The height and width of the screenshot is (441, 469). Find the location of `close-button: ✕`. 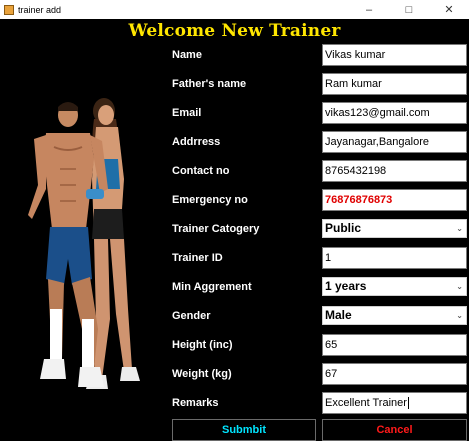

close-button: ✕ is located at coordinates (449, 9).